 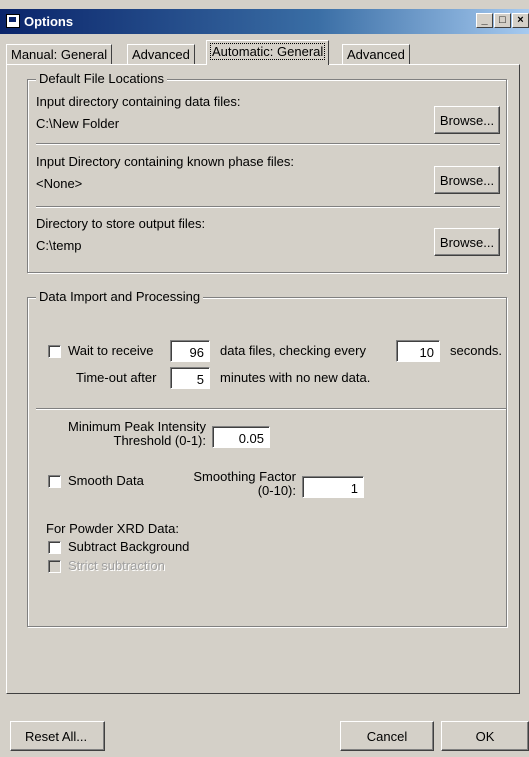 What do you see at coordinates (59, 183) in the screenshot?
I see `phase-dir-value: <None>` at bounding box center [59, 183].